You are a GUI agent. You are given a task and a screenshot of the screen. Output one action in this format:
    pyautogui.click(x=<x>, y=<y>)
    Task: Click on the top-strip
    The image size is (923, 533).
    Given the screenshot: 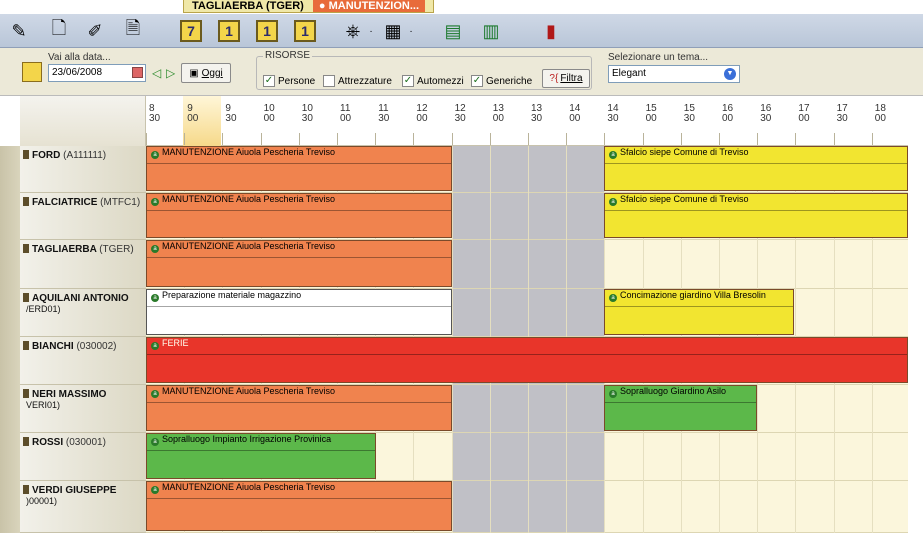 What is the action you would take?
    pyautogui.click(x=461, y=7)
    